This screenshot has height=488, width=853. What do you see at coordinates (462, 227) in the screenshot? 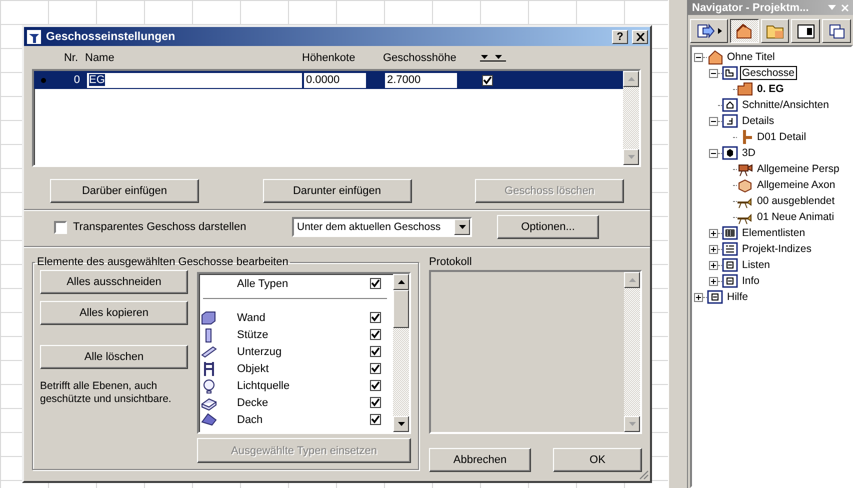
I see `dropdown-arrow-icon` at bounding box center [462, 227].